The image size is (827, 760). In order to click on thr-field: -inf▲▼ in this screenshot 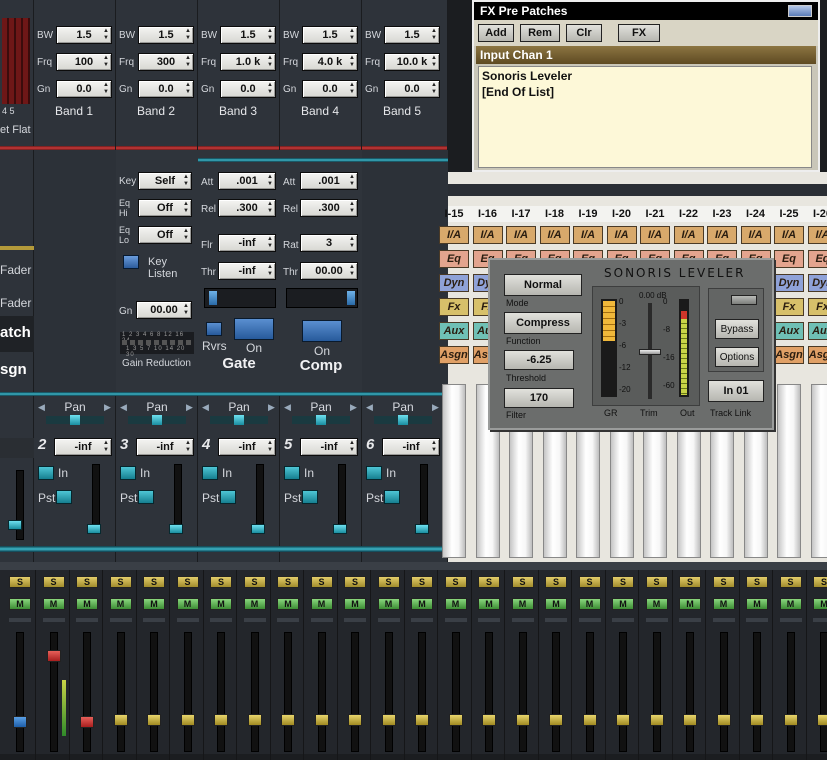, I will do `click(247, 271)`.